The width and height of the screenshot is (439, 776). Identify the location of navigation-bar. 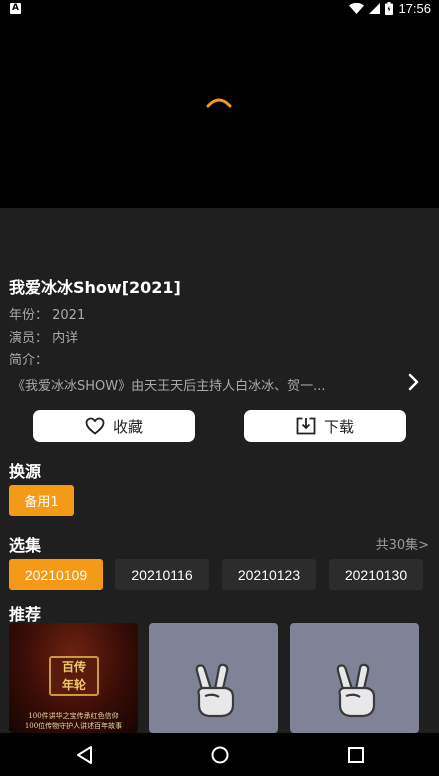
(219, 754).